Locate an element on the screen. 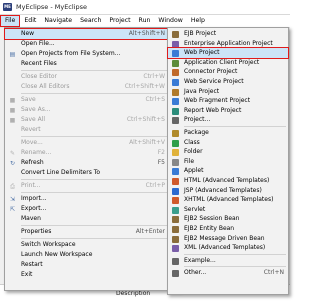  menu-item-label: New is located at coordinates (28, 33).